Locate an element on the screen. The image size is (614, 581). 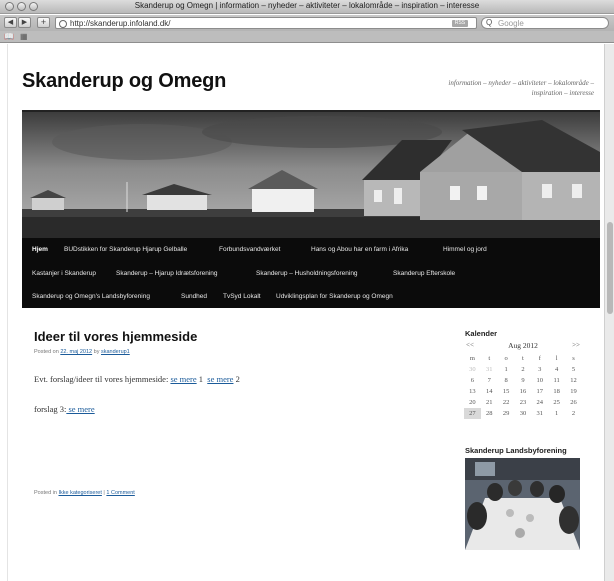
forward-arrow-icon: ▶ is located at coordinates (24, 22).